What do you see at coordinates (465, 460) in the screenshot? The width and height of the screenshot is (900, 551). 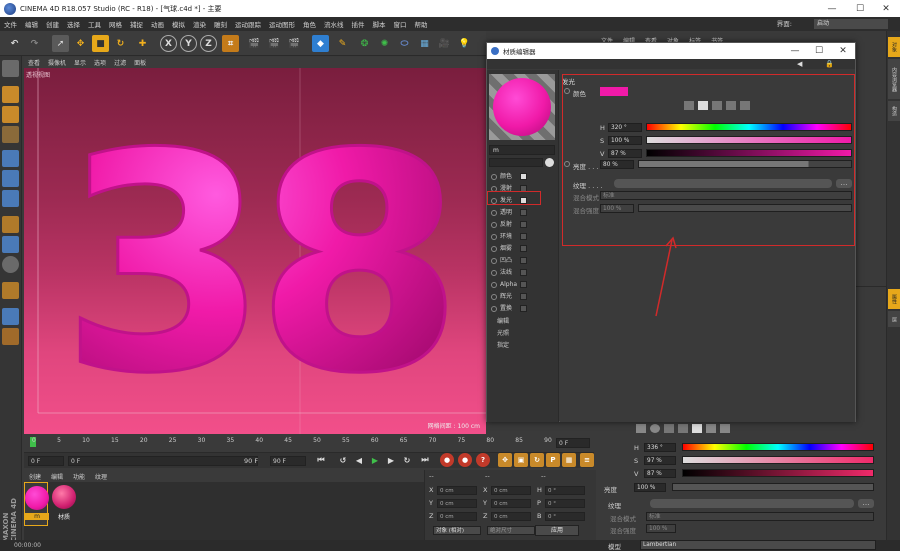 I see `auto-key-icon: ●` at bounding box center [465, 460].